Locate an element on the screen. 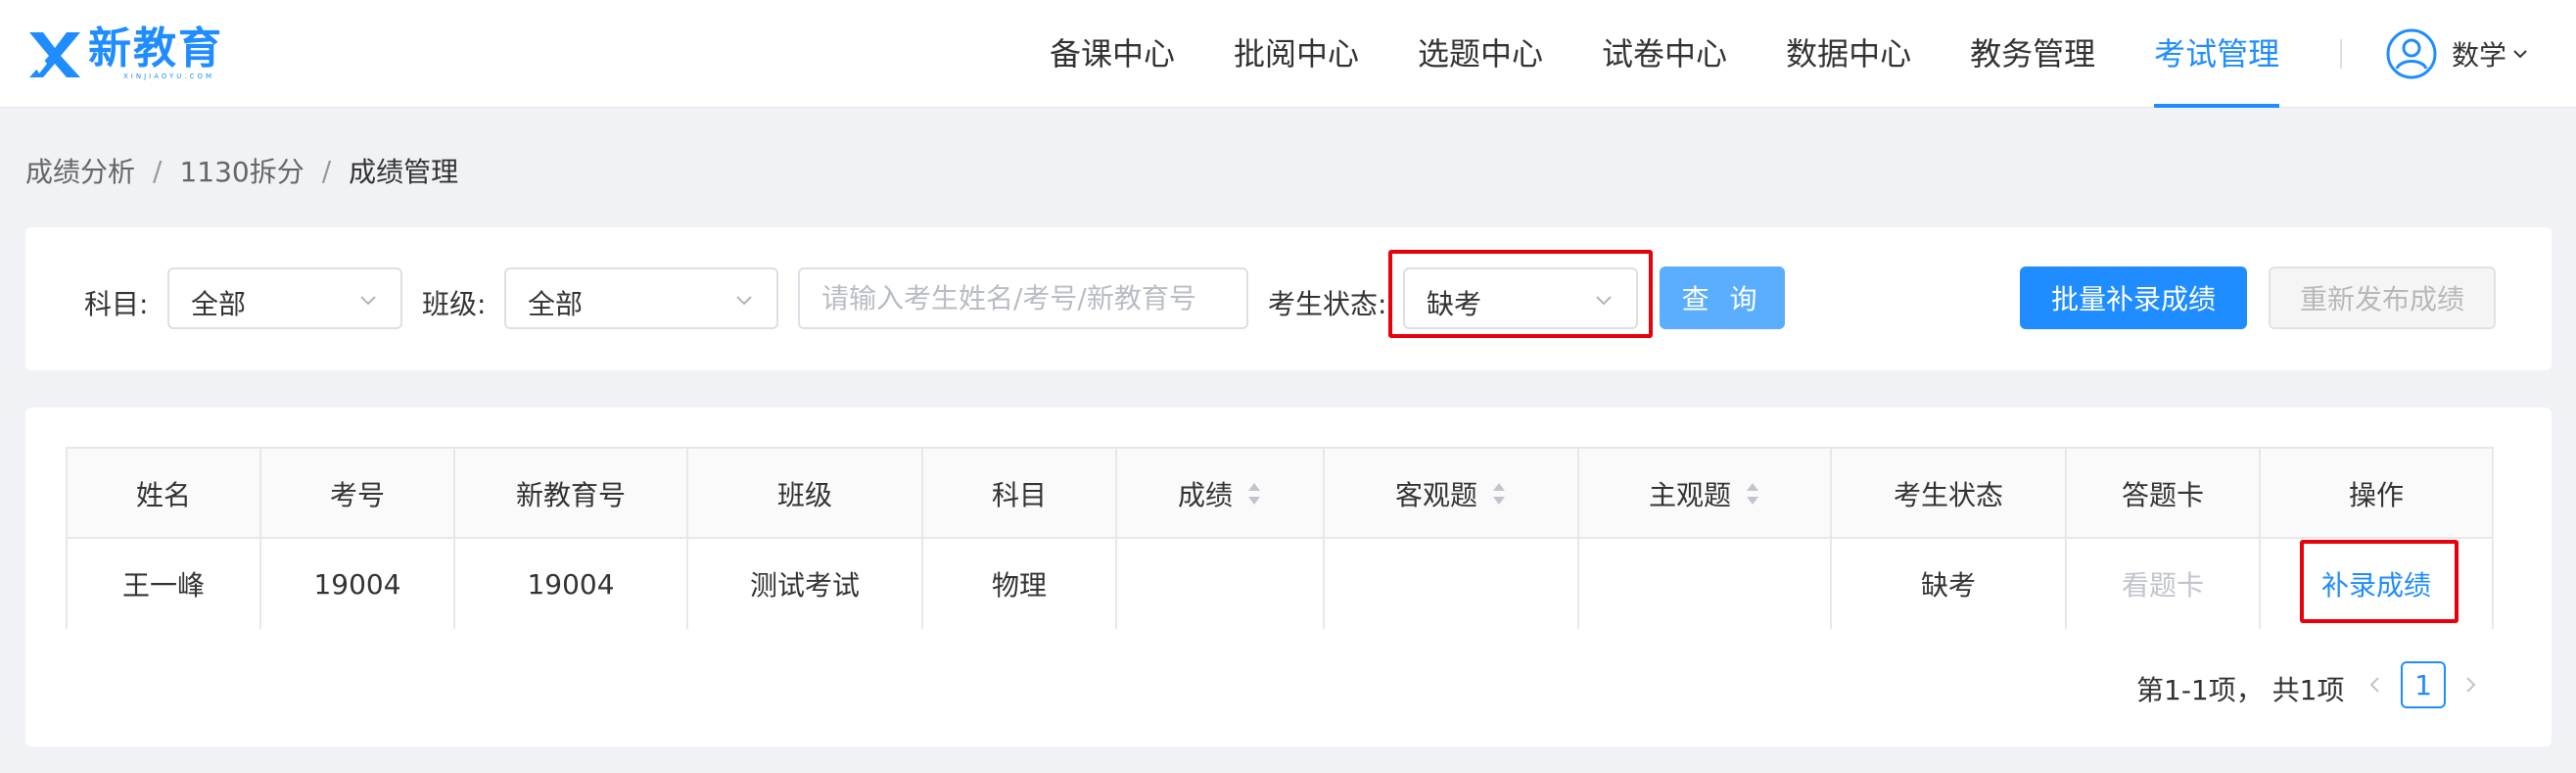 Image resolution: width=2576 pixels, height=773 pixels. cell-class: 测试考试 is located at coordinates (805, 584).